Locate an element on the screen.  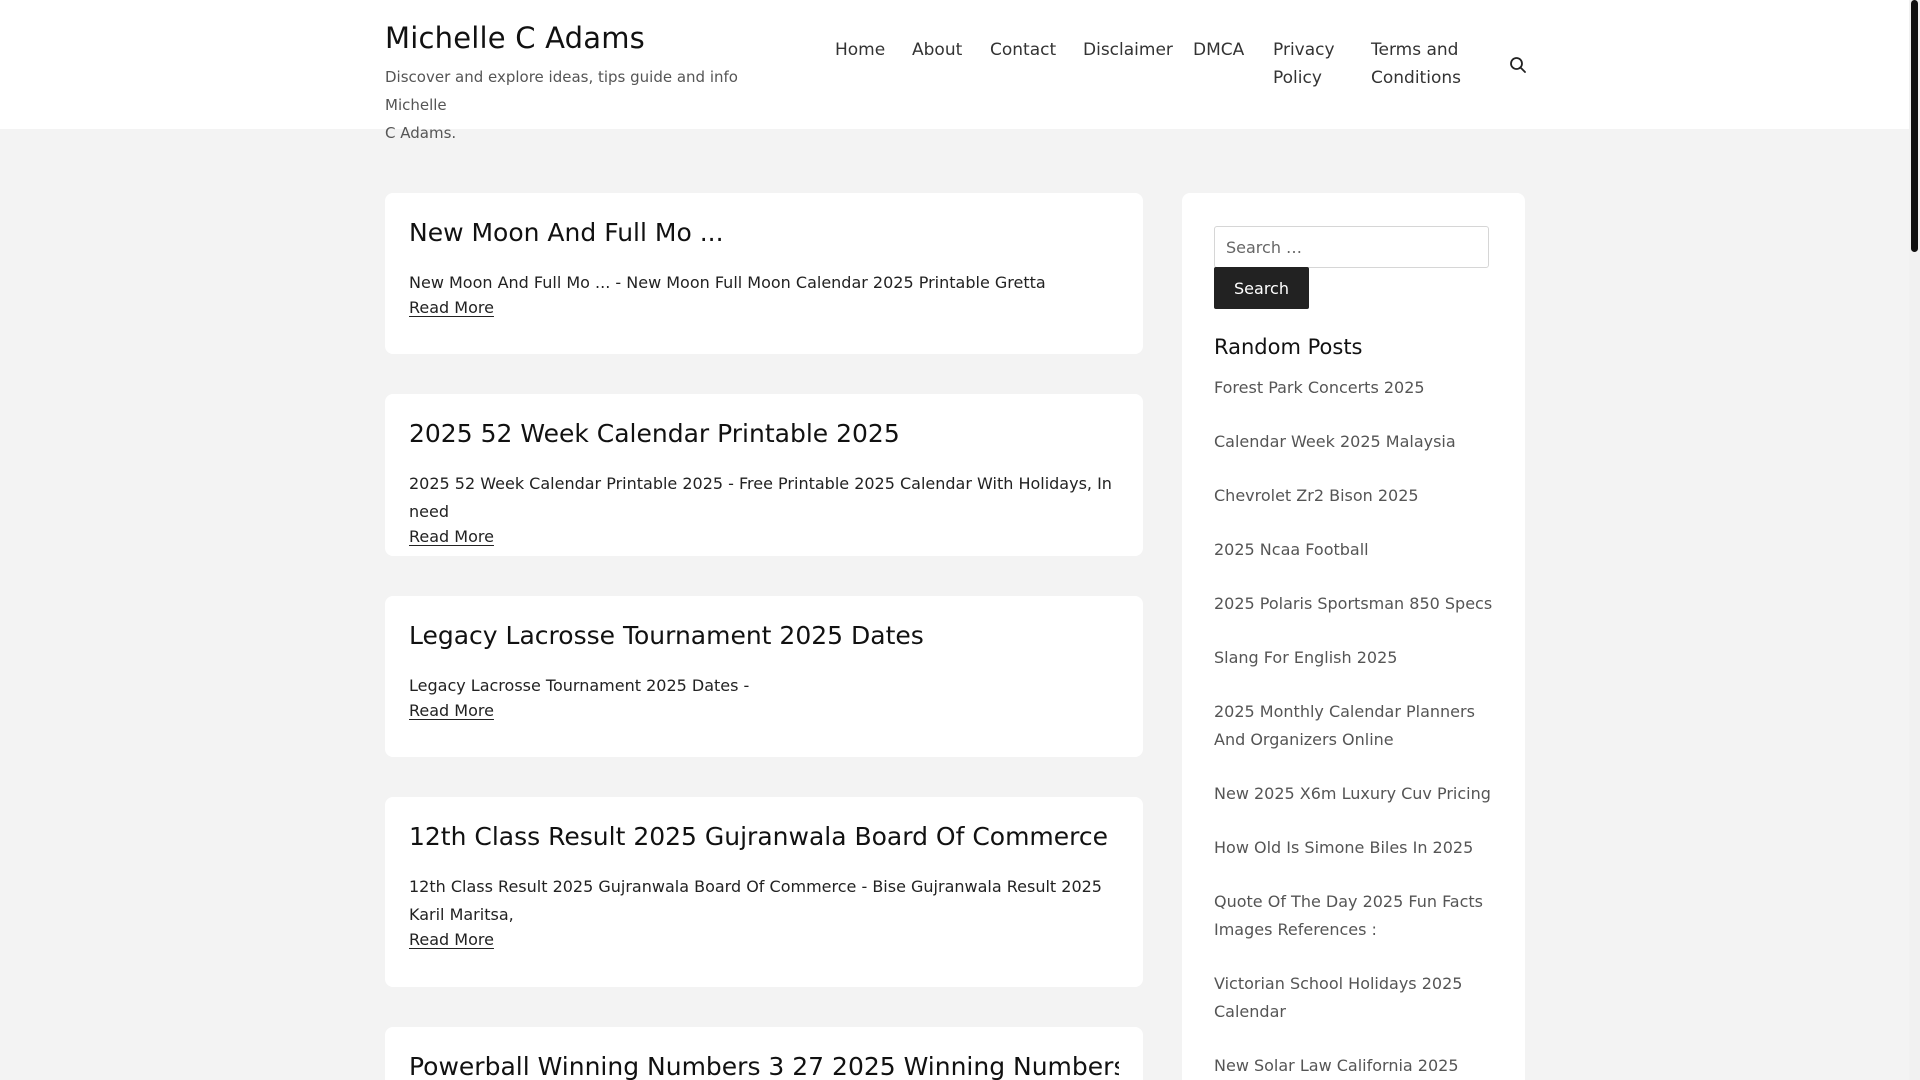
random-post-link: Forest Park Concerts 2025 is located at coordinates (1359, 388).